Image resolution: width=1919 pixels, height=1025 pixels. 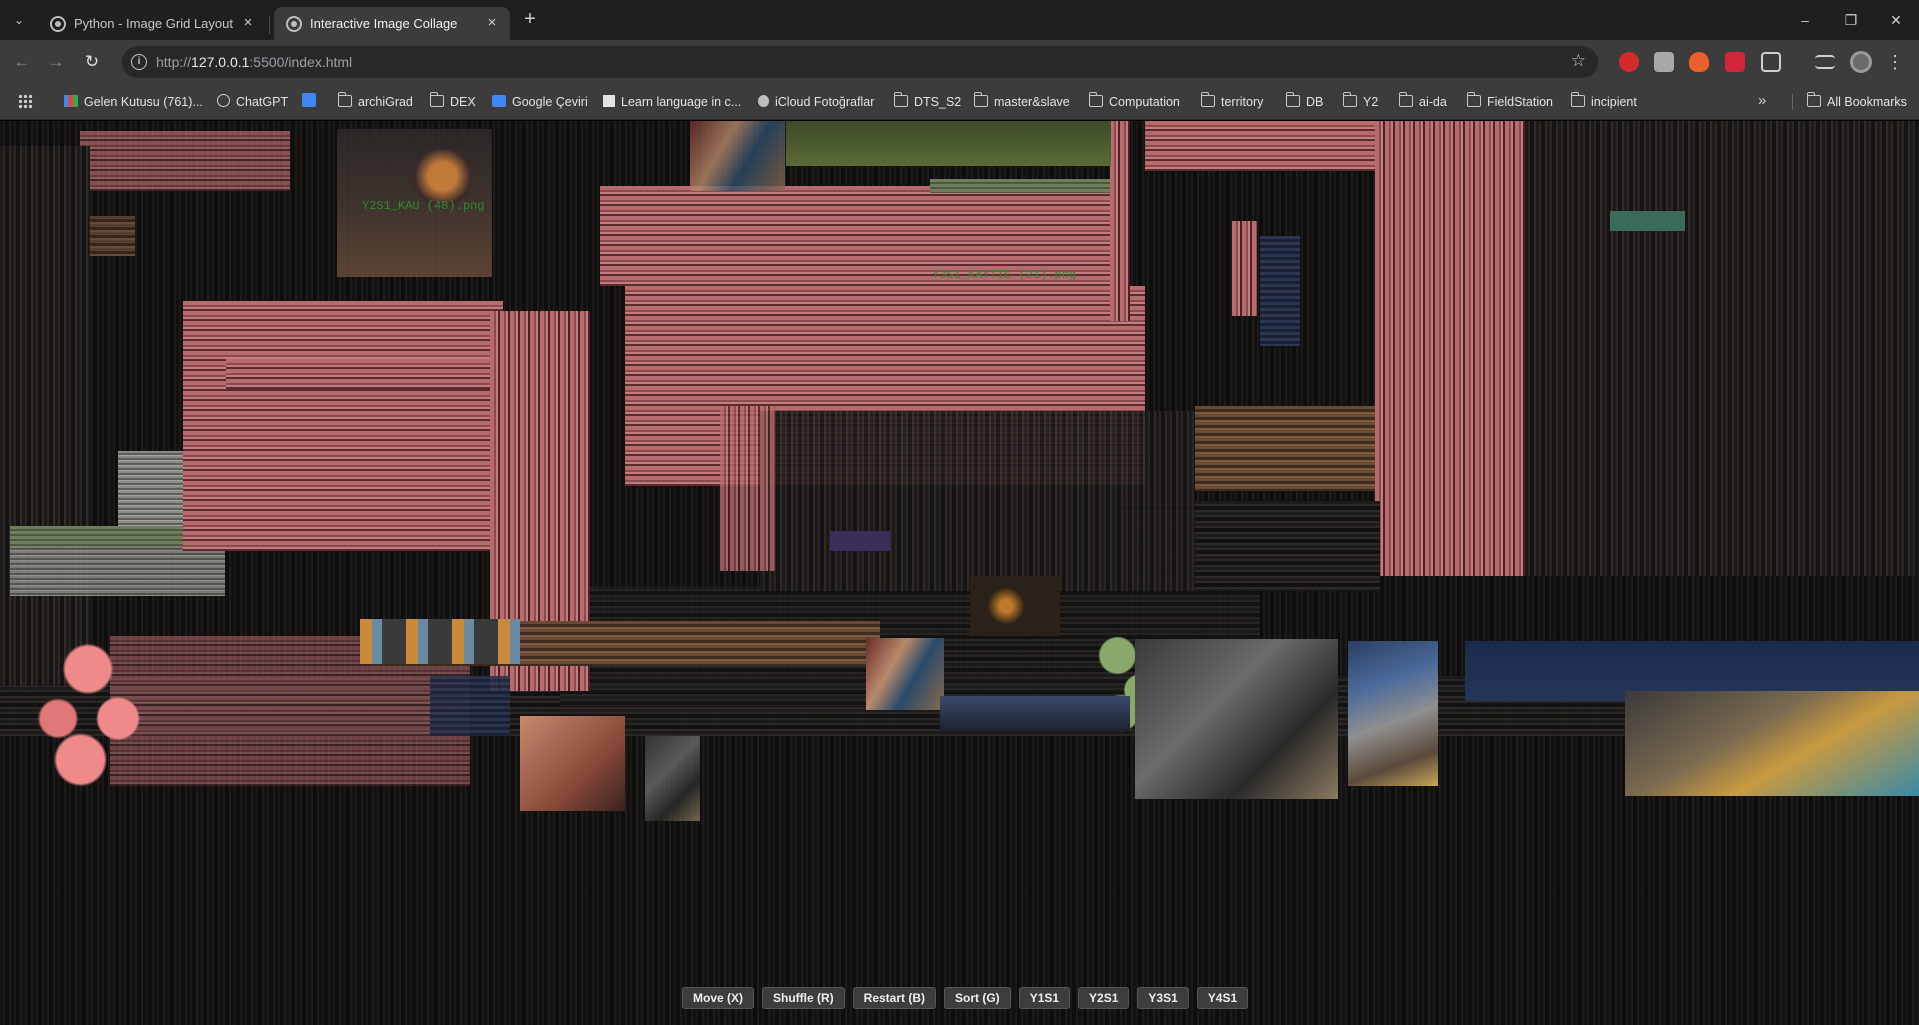 I want to click on bookmark-ai-da: ai-da, so click(x=1423, y=101).